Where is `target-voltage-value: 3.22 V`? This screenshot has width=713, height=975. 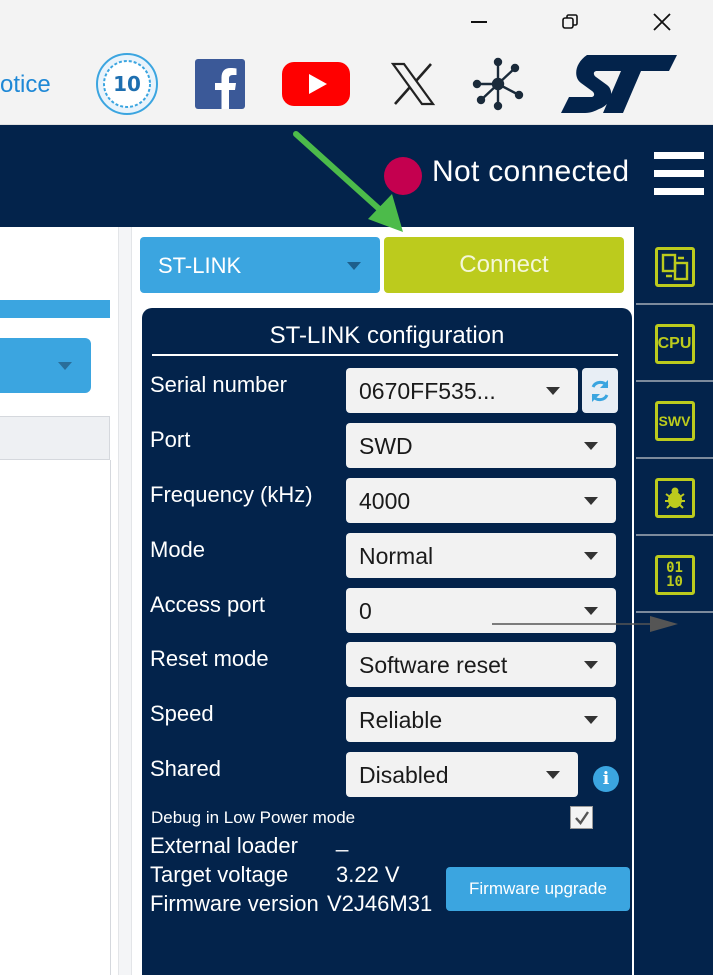 target-voltage-value: 3.22 V is located at coordinates (368, 874).